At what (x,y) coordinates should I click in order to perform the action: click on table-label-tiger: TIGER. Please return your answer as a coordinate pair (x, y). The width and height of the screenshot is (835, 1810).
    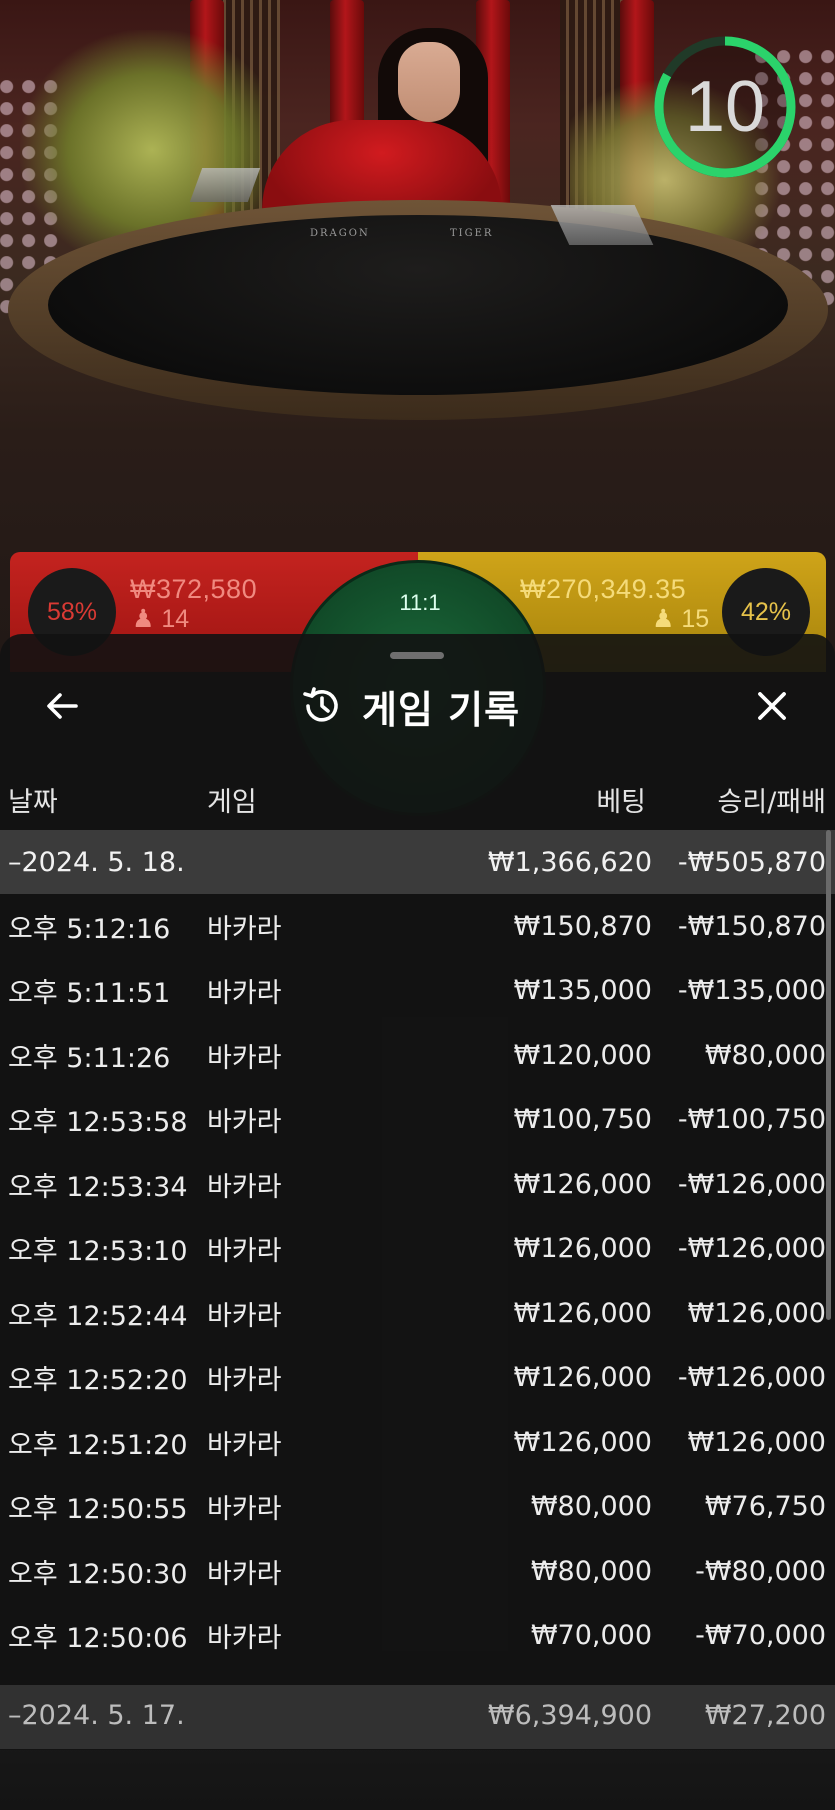
    Looking at the image, I should click on (472, 233).